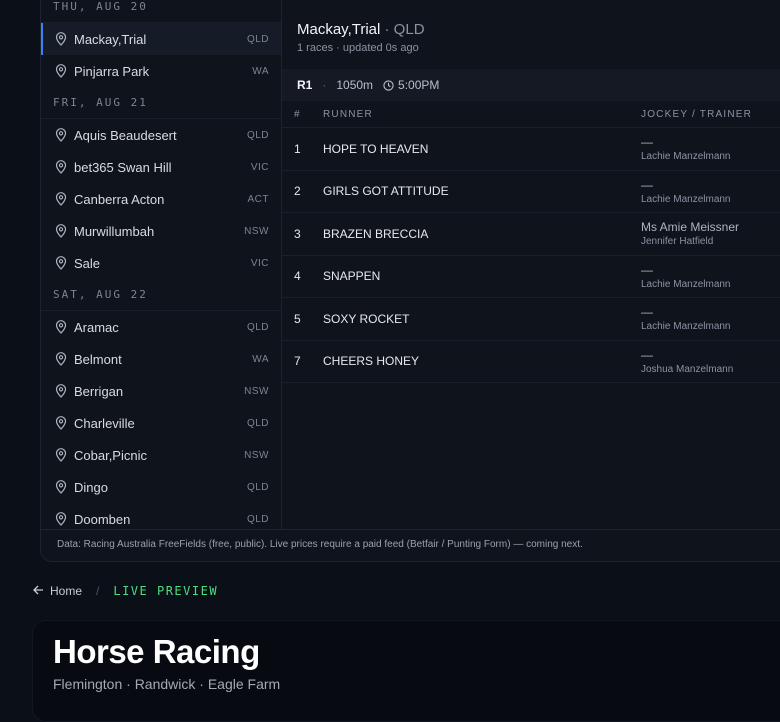  I want to click on runner-number: 5, so click(297, 318).